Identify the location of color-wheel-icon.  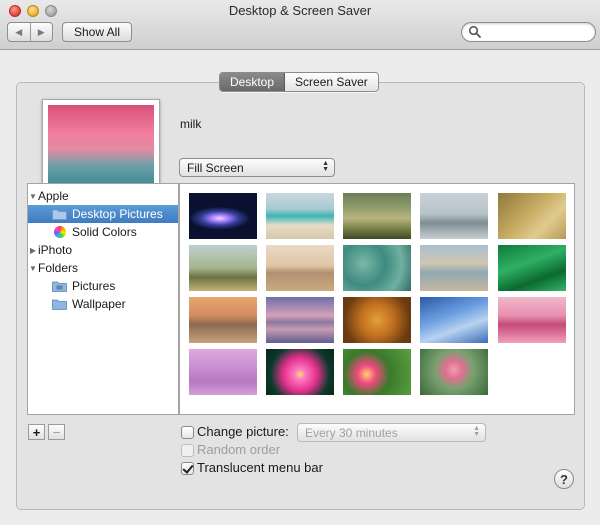
(60, 232).